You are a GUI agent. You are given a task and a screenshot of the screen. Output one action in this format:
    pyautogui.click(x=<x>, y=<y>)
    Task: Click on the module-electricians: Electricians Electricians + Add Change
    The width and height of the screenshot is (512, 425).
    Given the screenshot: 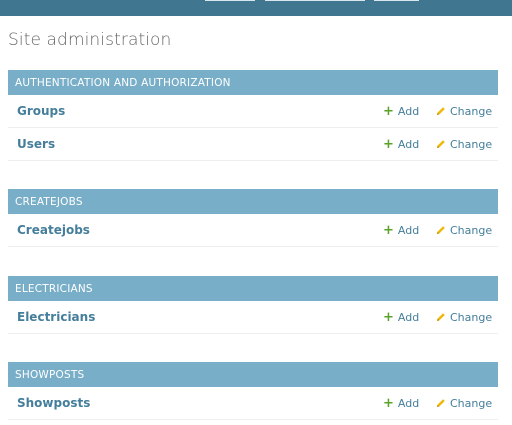 What is the action you would take?
    pyautogui.click(x=253, y=305)
    